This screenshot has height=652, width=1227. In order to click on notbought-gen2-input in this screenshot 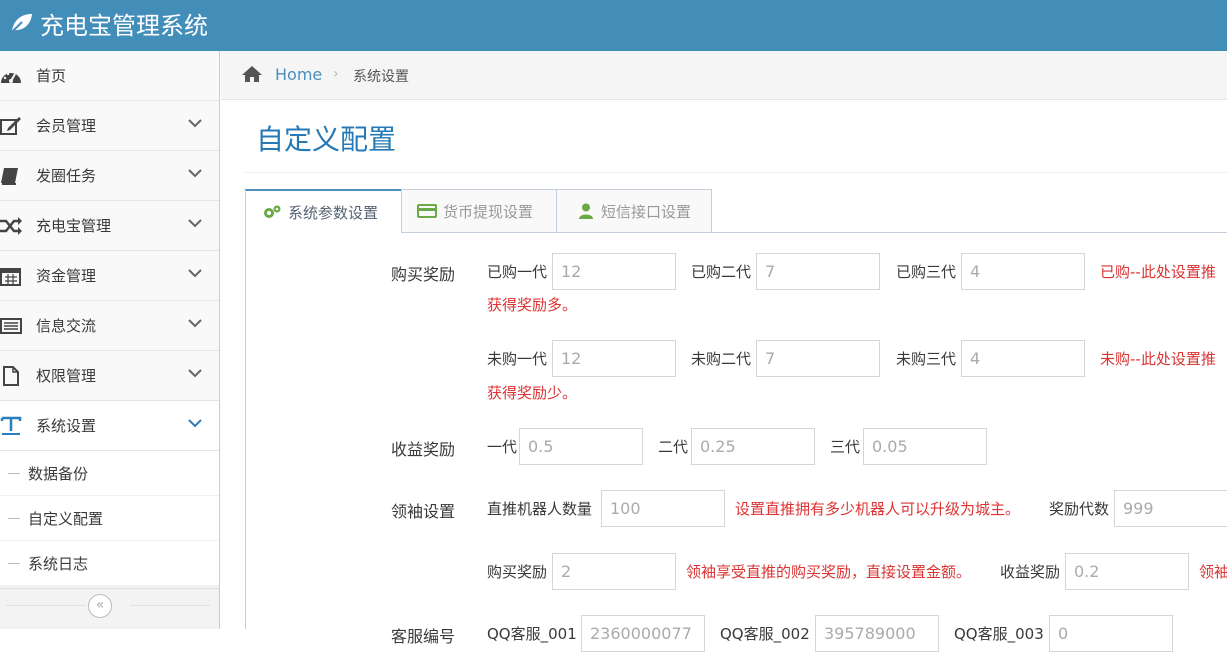, I will do `click(818, 358)`.